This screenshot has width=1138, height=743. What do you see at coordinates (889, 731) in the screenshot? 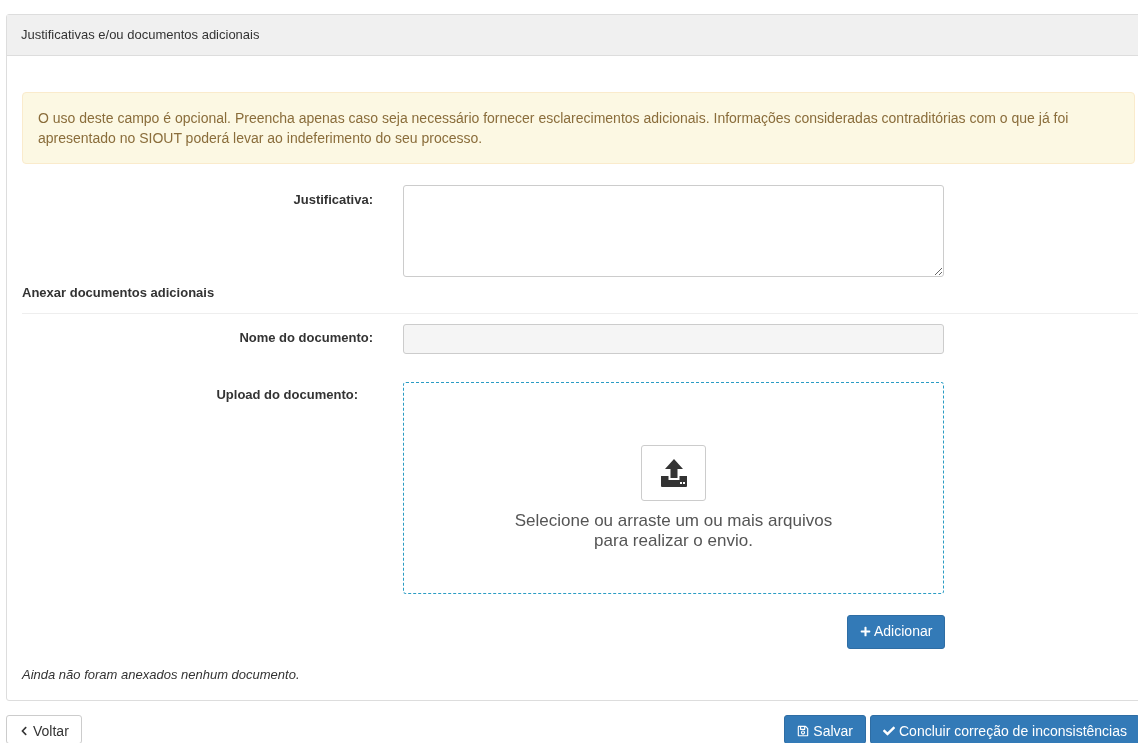
I see `check-icon` at bounding box center [889, 731].